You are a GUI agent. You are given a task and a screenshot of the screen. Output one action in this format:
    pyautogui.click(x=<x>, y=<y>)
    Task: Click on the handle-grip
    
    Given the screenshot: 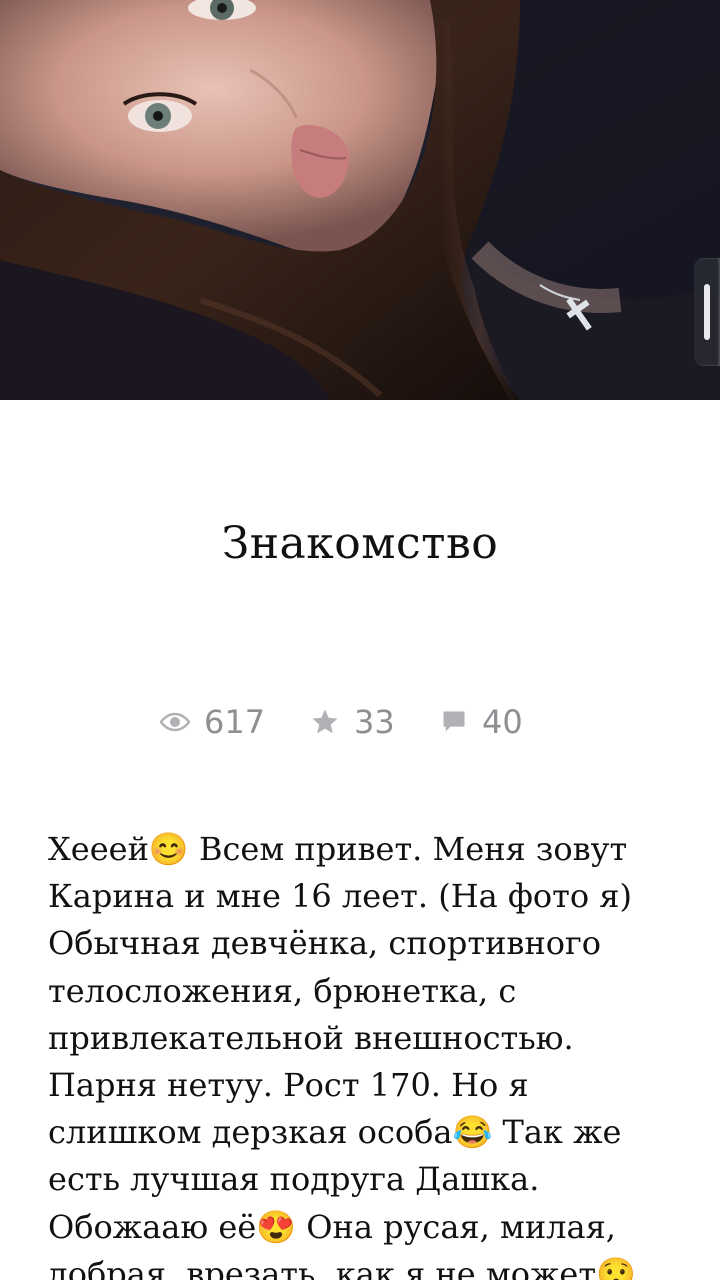 What is the action you would take?
    pyautogui.click(x=707, y=312)
    